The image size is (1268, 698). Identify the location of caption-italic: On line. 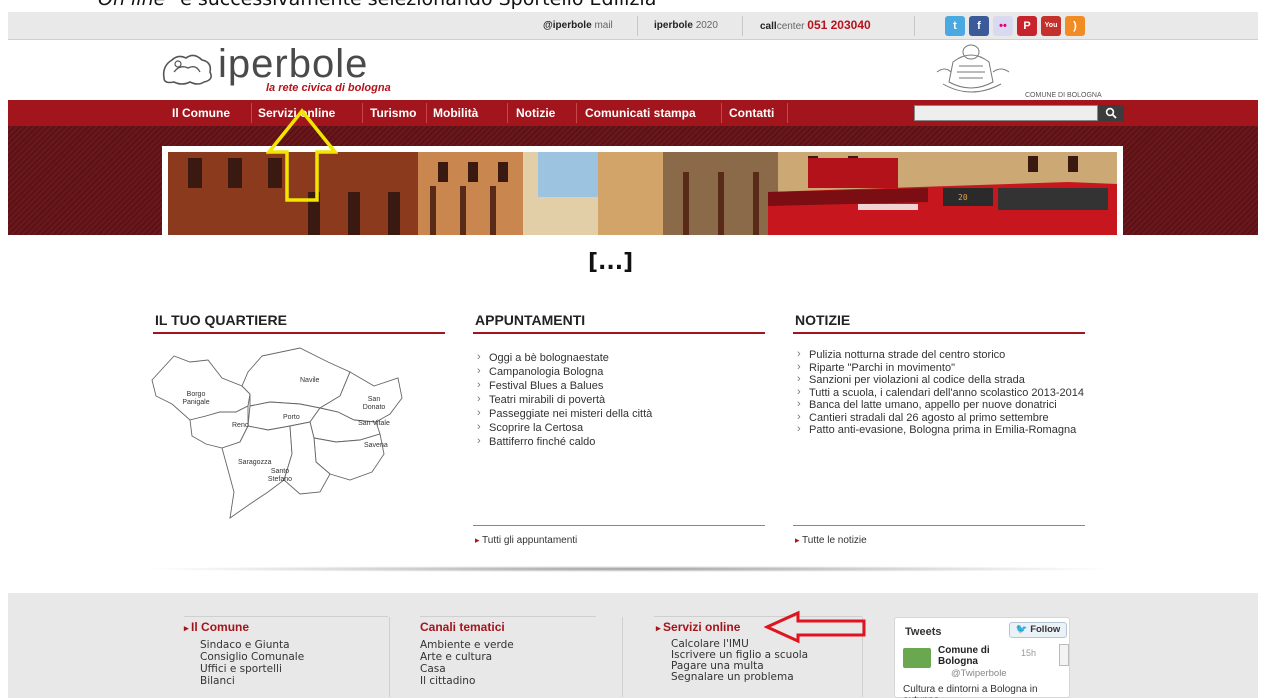
(131, 5).